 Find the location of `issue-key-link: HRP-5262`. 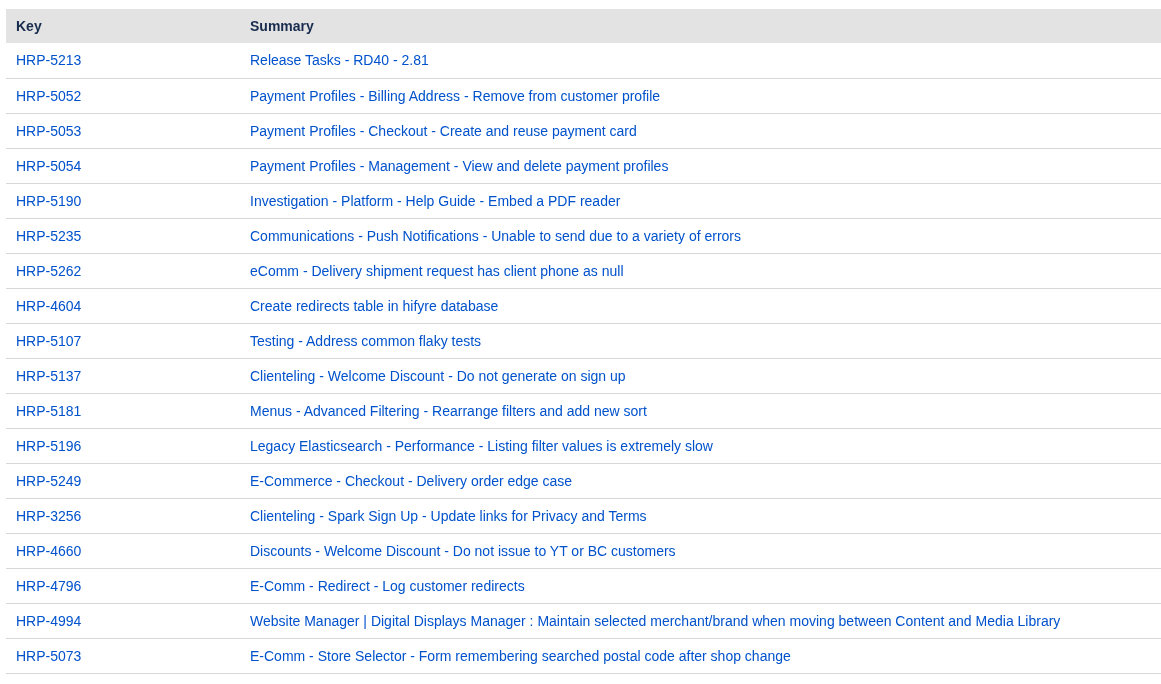

issue-key-link: HRP-5262 is located at coordinates (49, 270).